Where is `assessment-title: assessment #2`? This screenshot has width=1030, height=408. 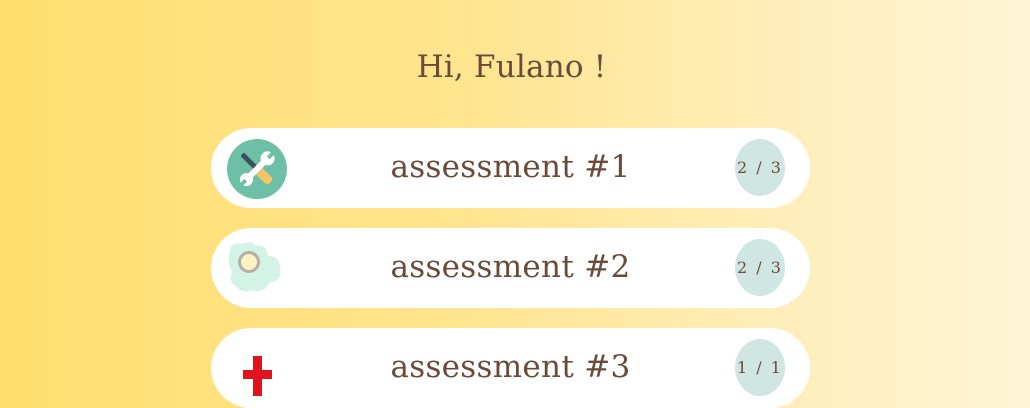
assessment-title: assessment #2 is located at coordinates (510, 267).